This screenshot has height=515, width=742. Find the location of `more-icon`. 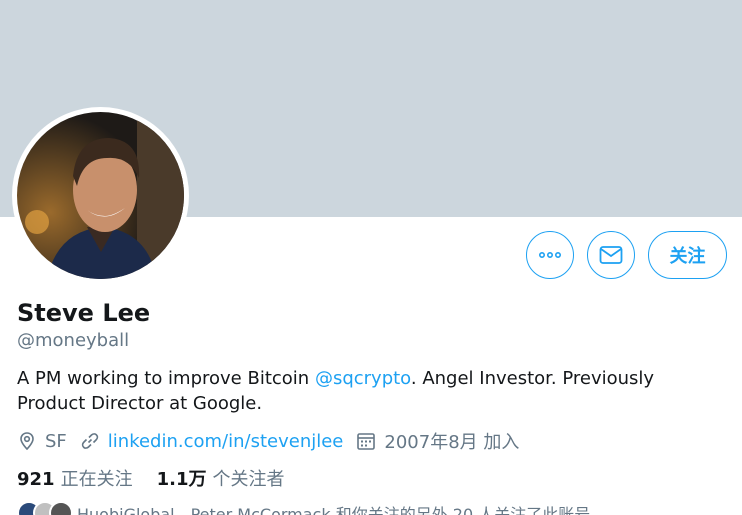

more-icon is located at coordinates (549, 255).